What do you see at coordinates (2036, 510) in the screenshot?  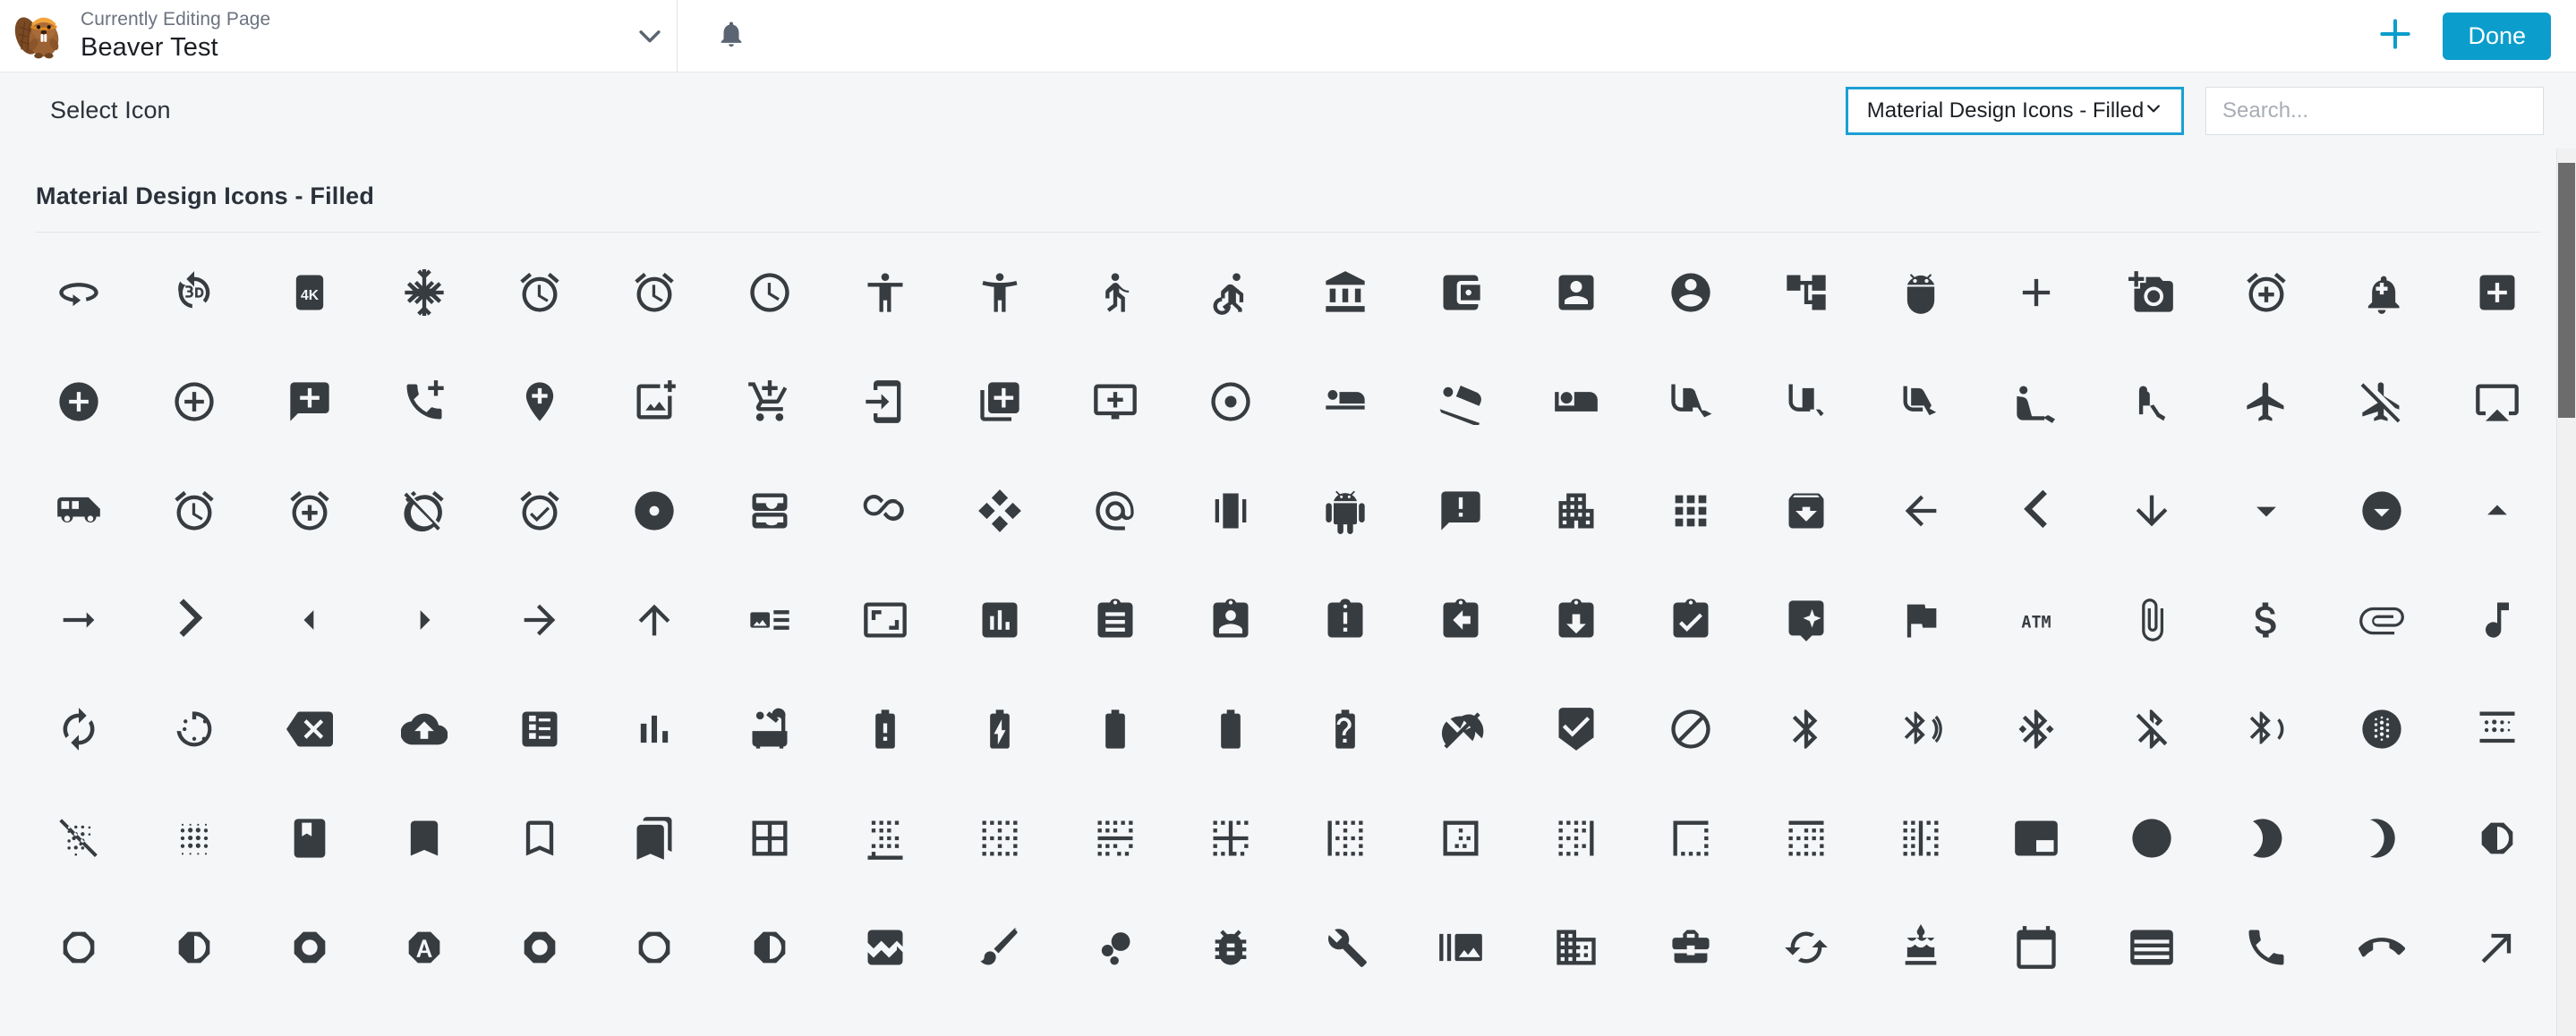 I see `icon-cell-arrow-back-ios` at bounding box center [2036, 510].